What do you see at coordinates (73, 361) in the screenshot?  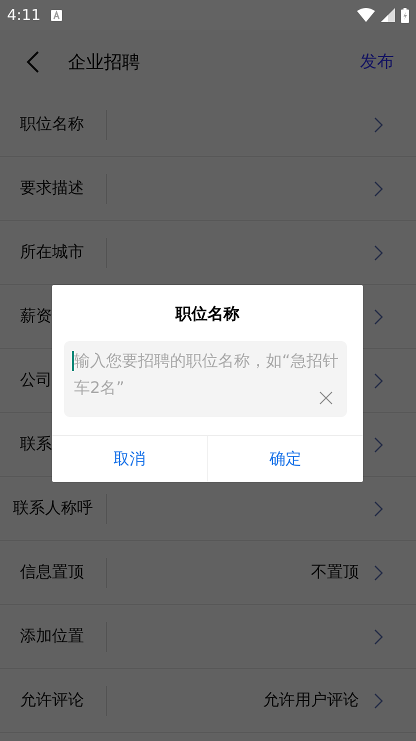 I see `text-cursor-icon` at bounding box center [73, 361].